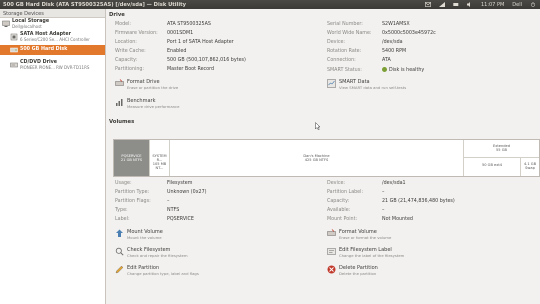 Image resolution: width=540 pixels, height=304 pixels. Describe the element at coordinates (153, 106) in the screenshot. I see `action-desc: Measure drive performance` at that location.